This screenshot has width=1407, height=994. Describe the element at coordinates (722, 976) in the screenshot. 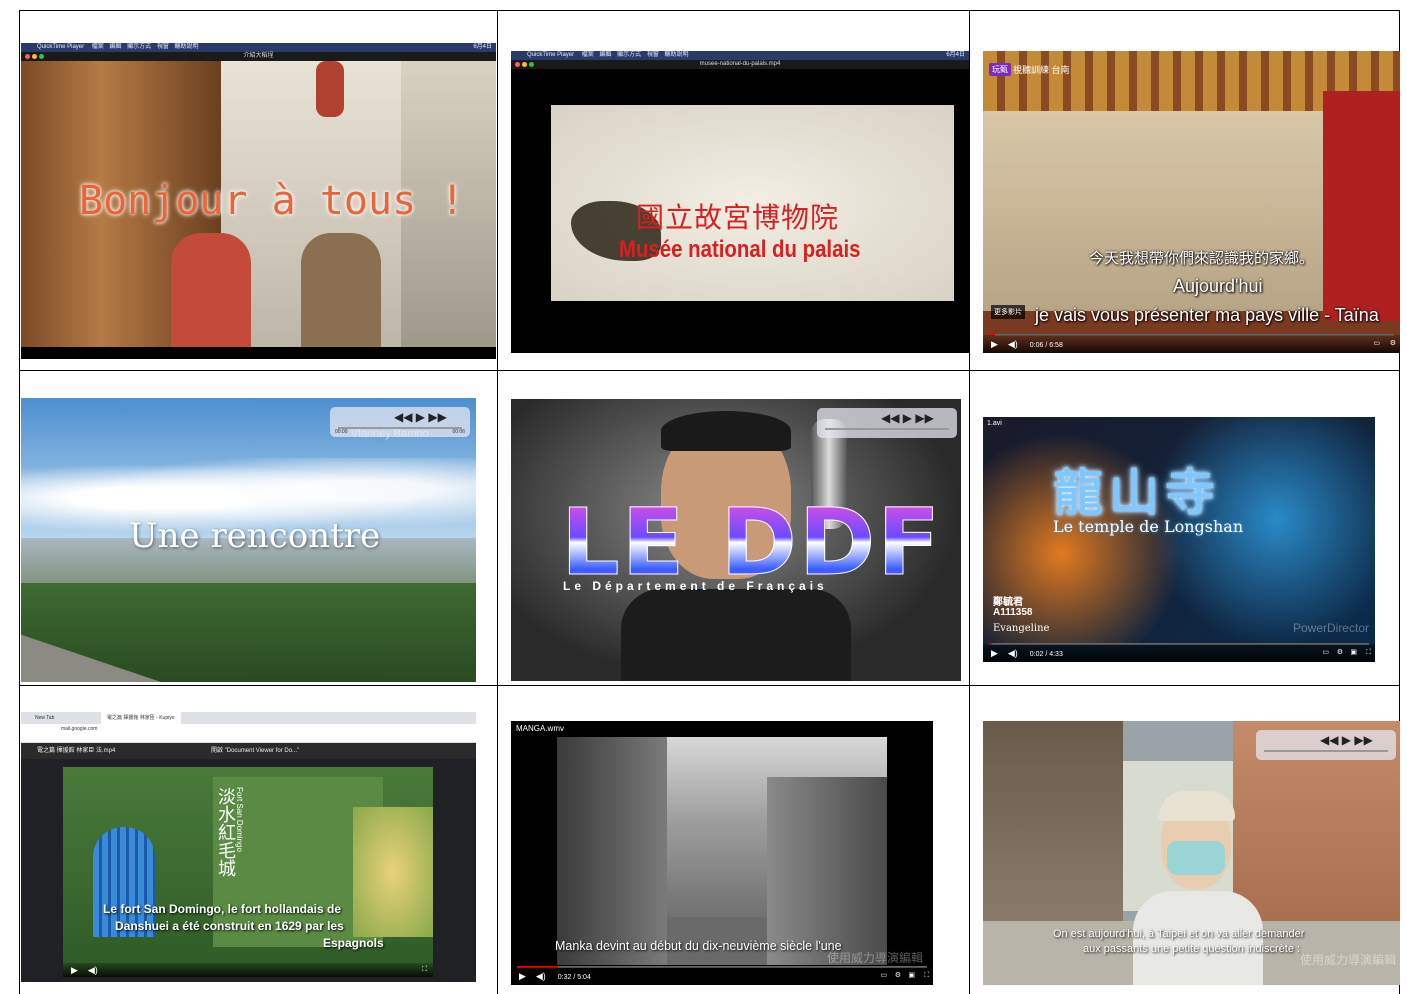

I see `player-controls: ▶ ◀) 0:32 / 5:04 ▭ ⚙ ▣ ⛶` at that location.